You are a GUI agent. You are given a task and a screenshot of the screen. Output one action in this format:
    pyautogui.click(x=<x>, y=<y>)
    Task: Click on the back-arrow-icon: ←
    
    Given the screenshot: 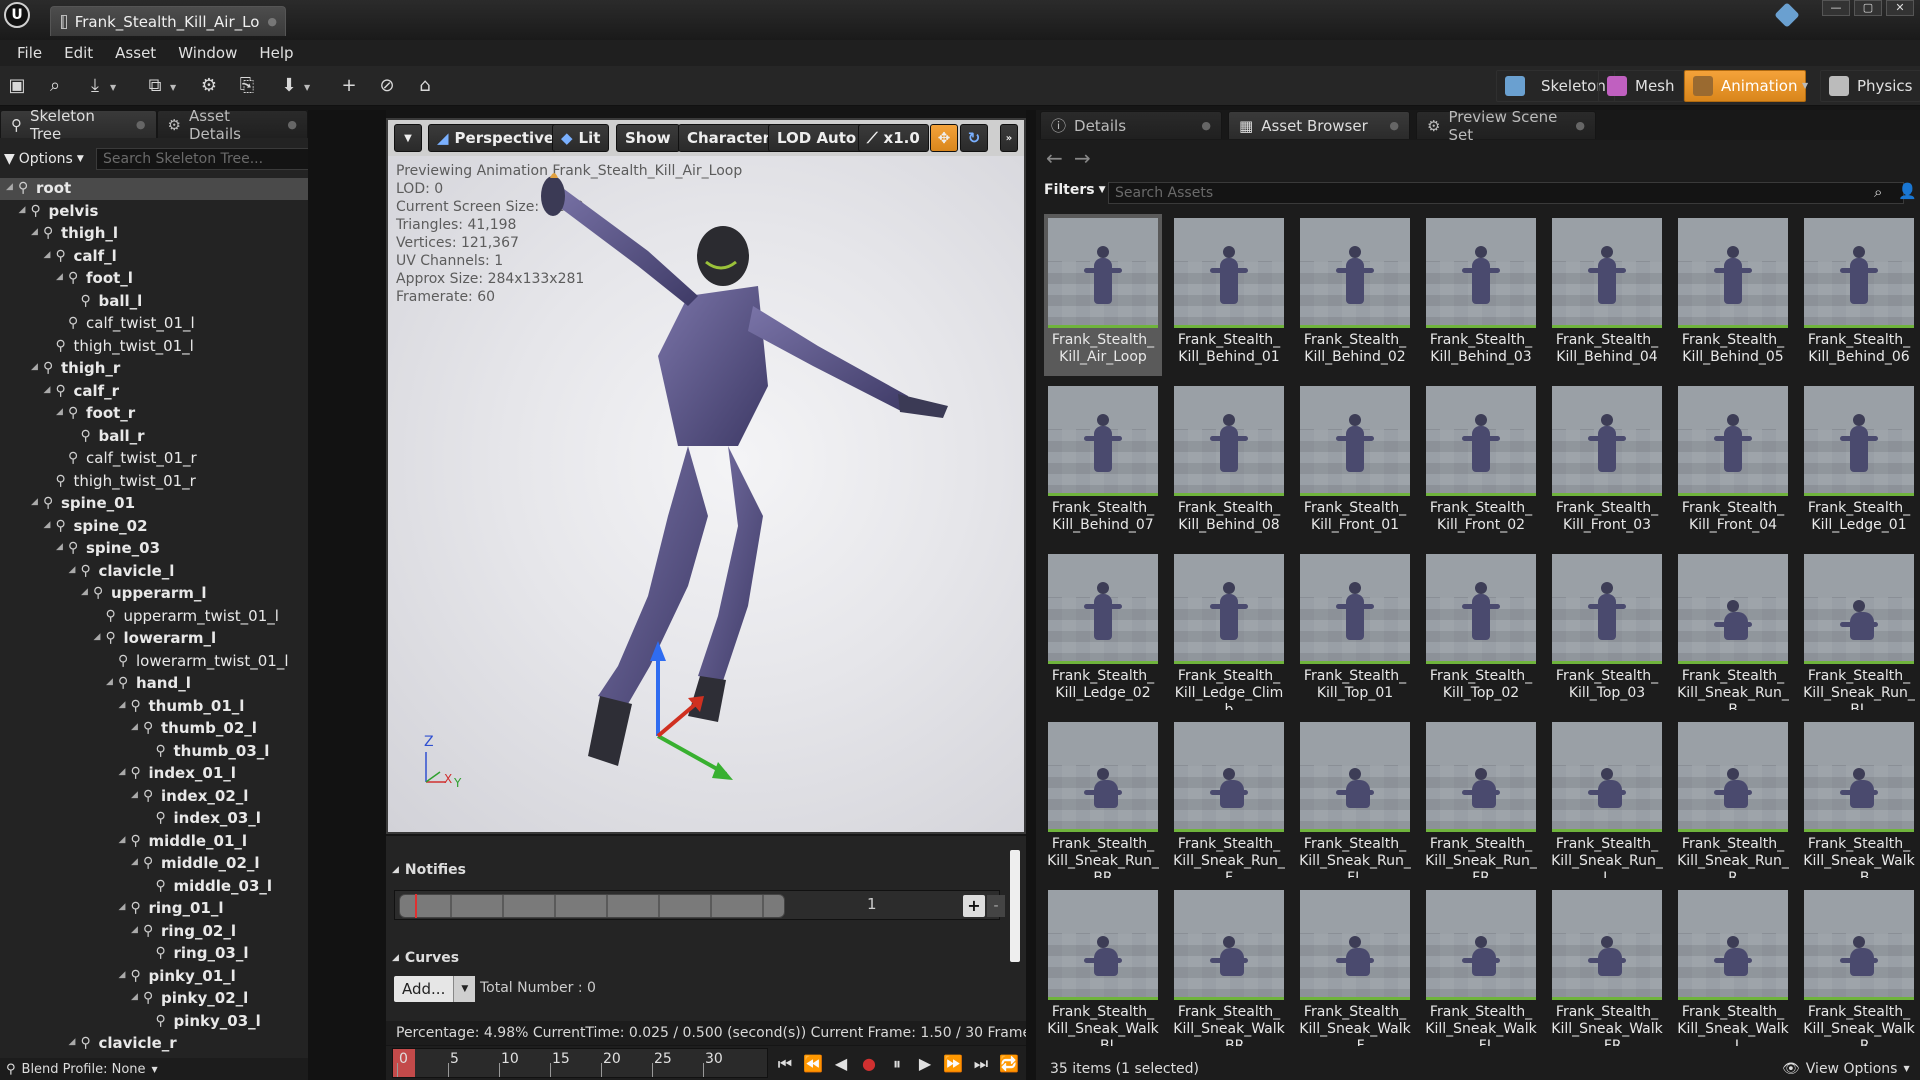 What is the action you would take?
    pyautogui.click(x=1054, y=158)
    